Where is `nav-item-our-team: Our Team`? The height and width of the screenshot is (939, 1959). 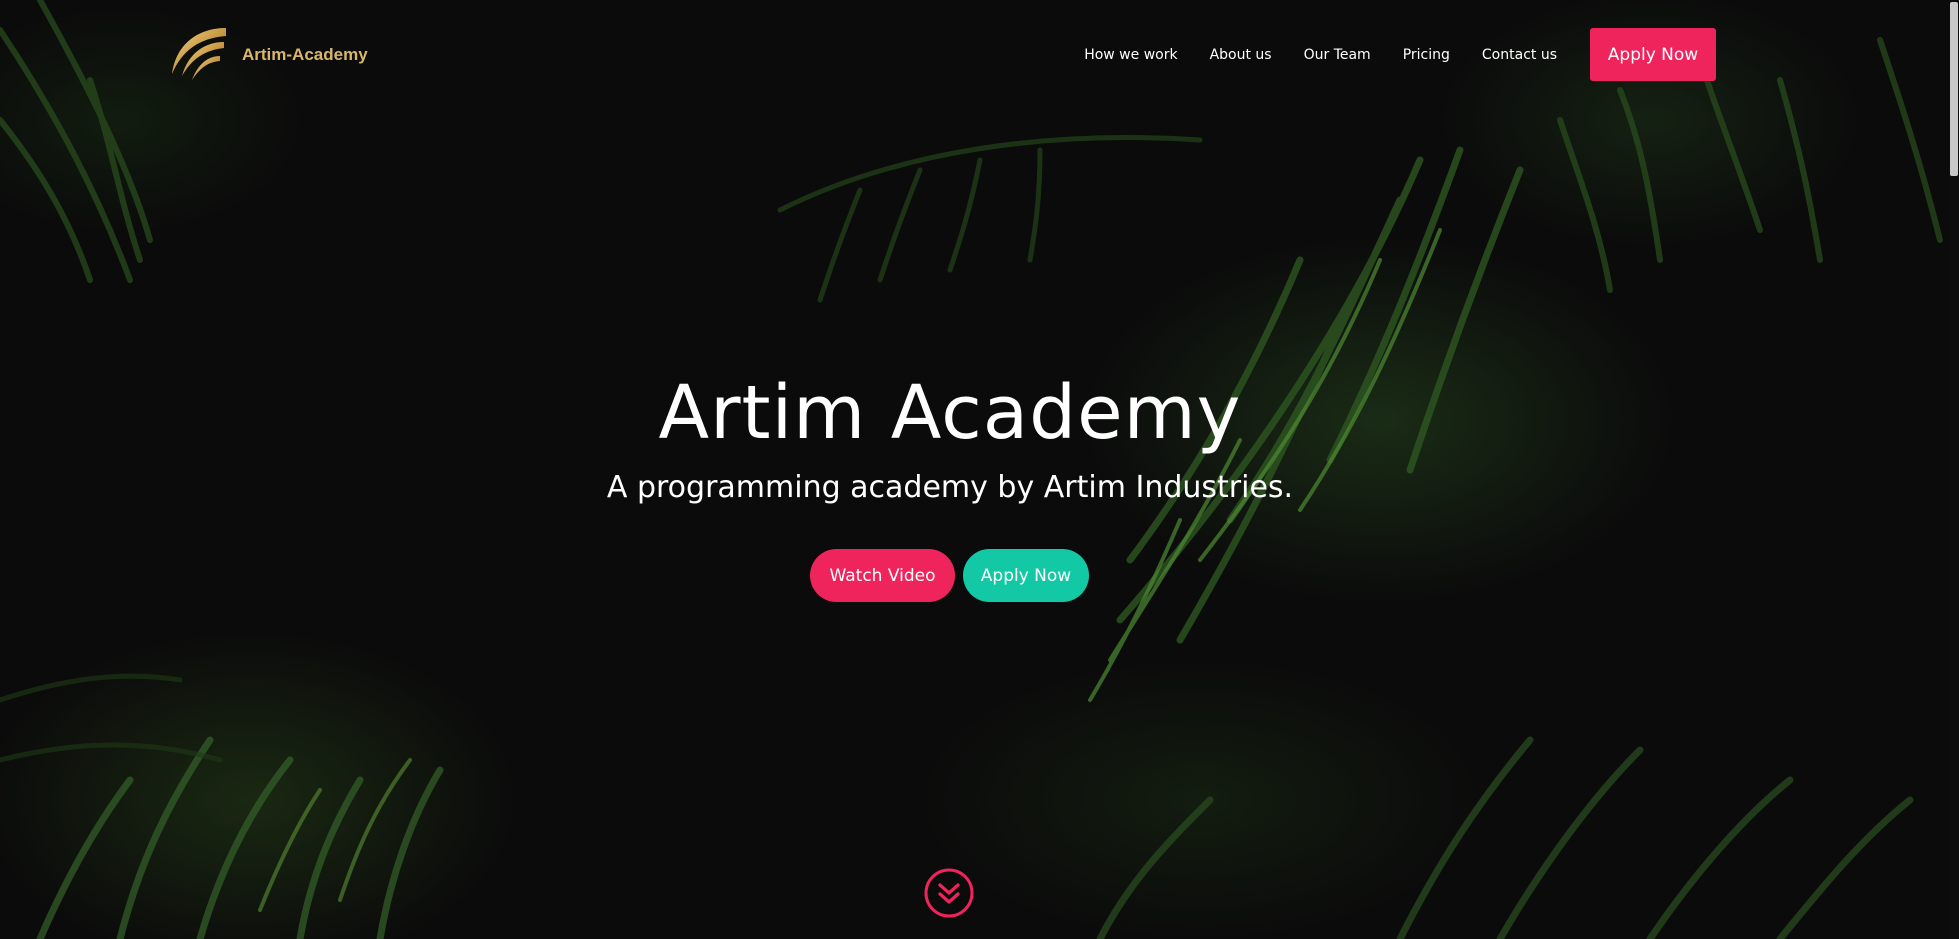 nav-item-our-team: Our Team is located at coordinates (1337, 55).